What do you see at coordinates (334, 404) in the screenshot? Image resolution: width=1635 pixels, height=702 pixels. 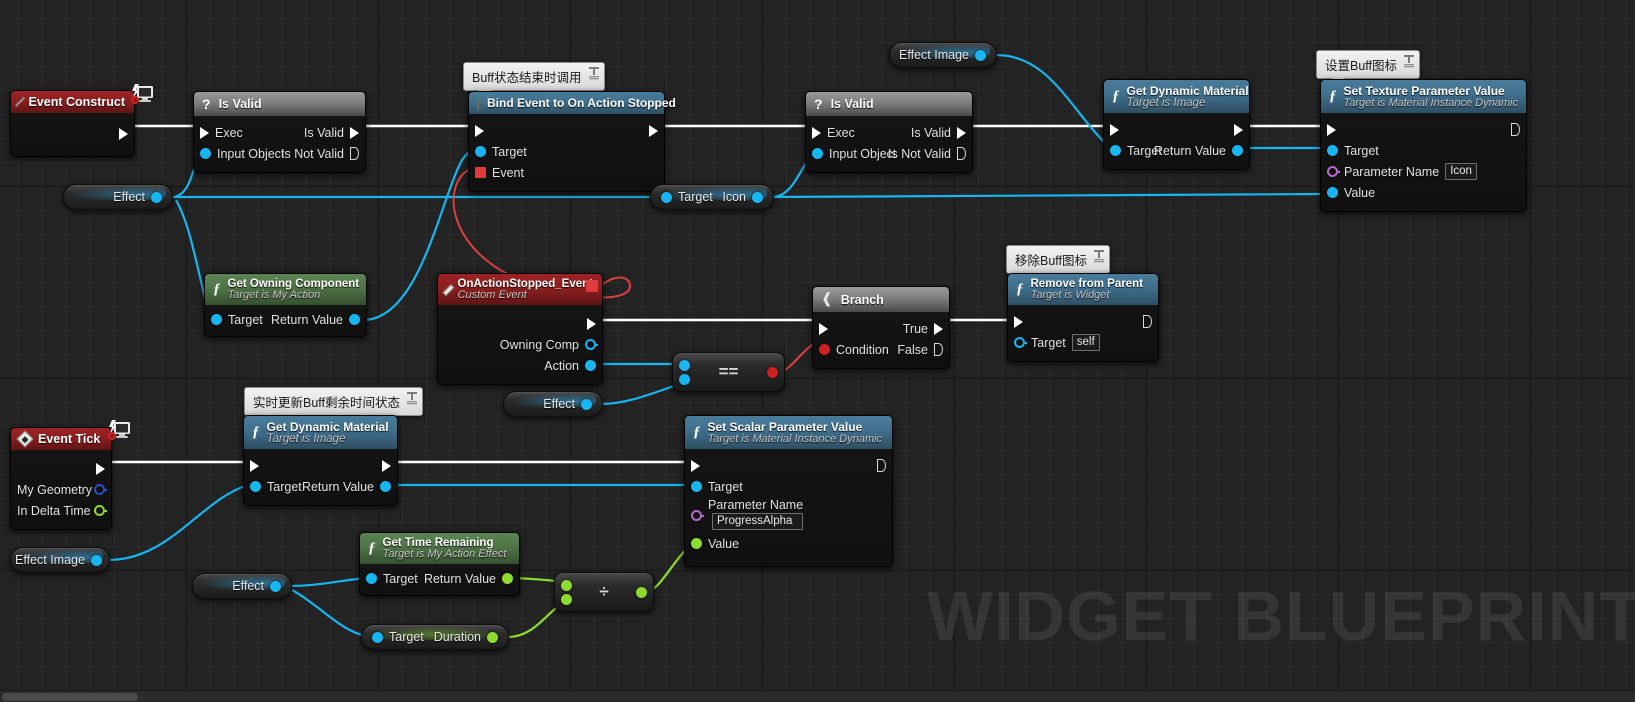 I see `comment-bubble-update-progress: 实时更新Buff剩余时间状态` at bounding box center [334, 404].